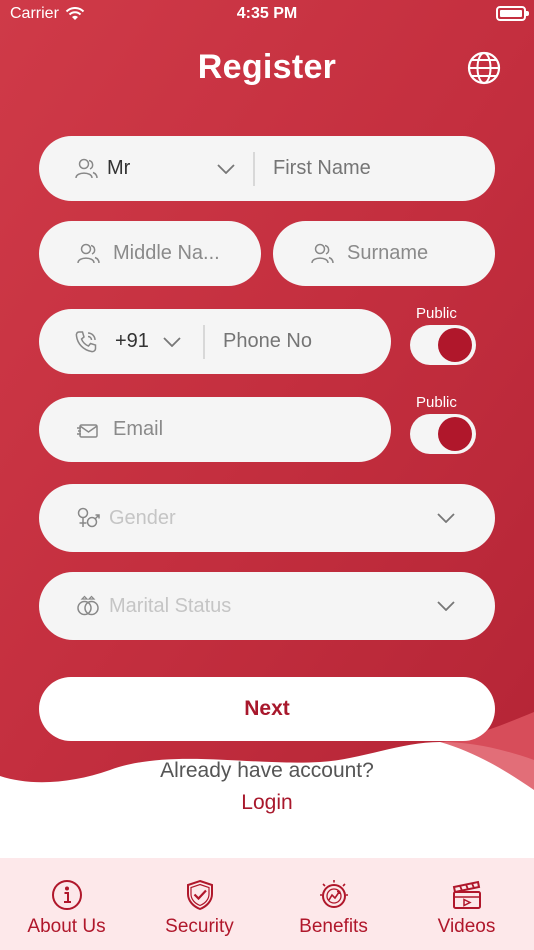  Describe the element at coordinates (298, 341) in the screenshot. I see `phone-input` at that location.